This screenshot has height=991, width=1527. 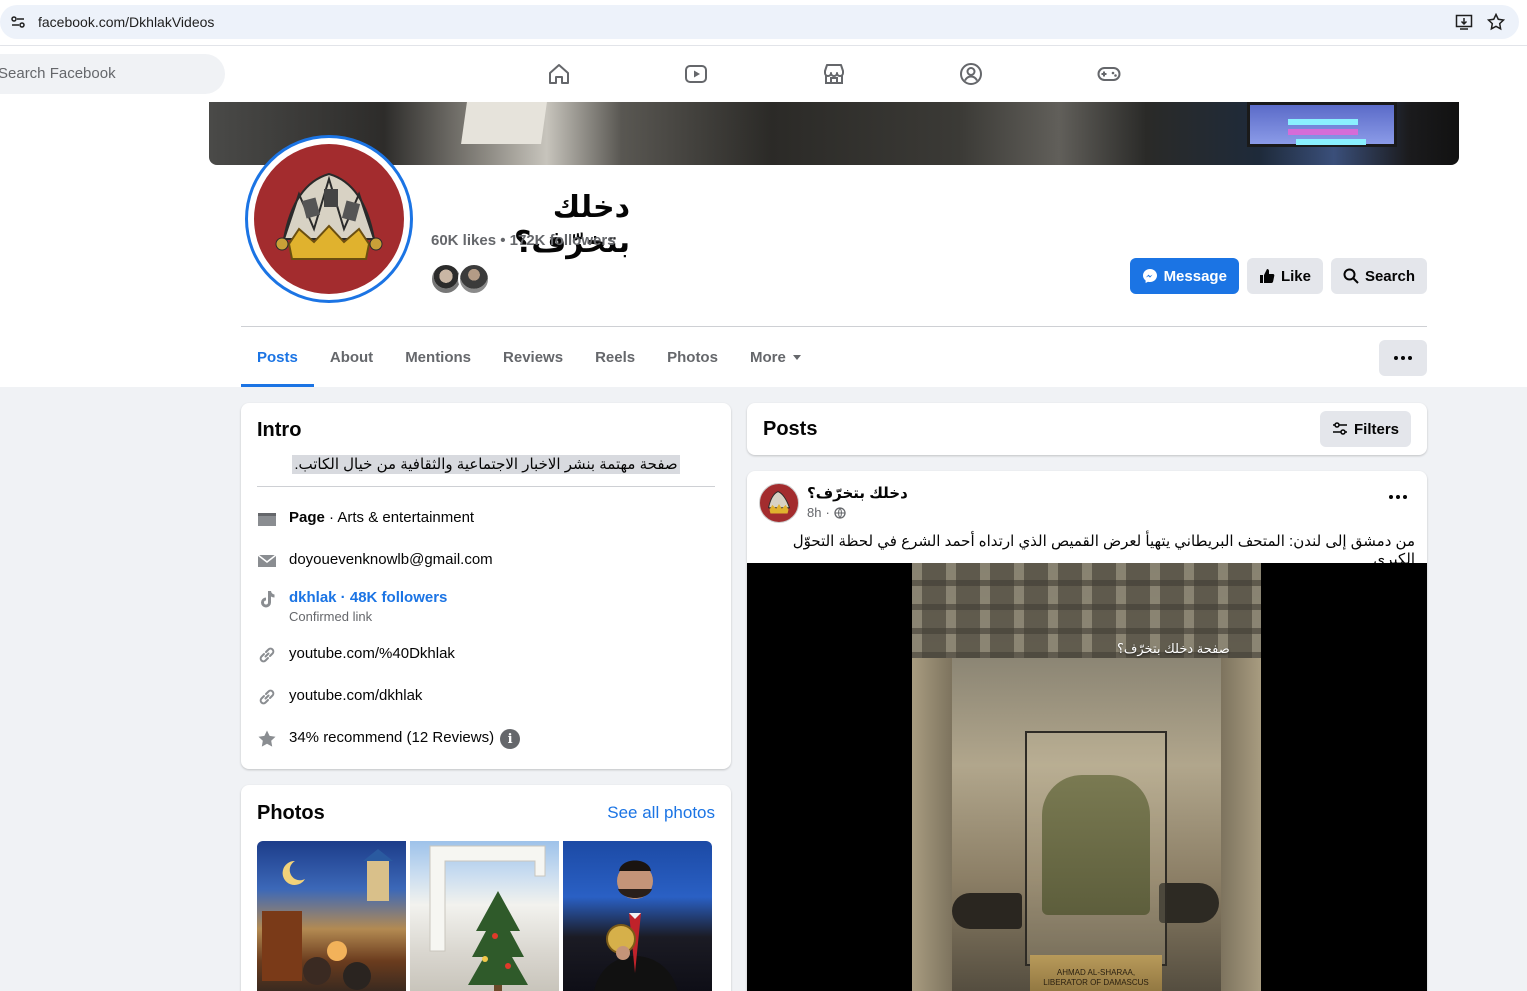 I want to click on plinth-line: AHMAD AL-SHARAA,, so click(x=1096, y=972).